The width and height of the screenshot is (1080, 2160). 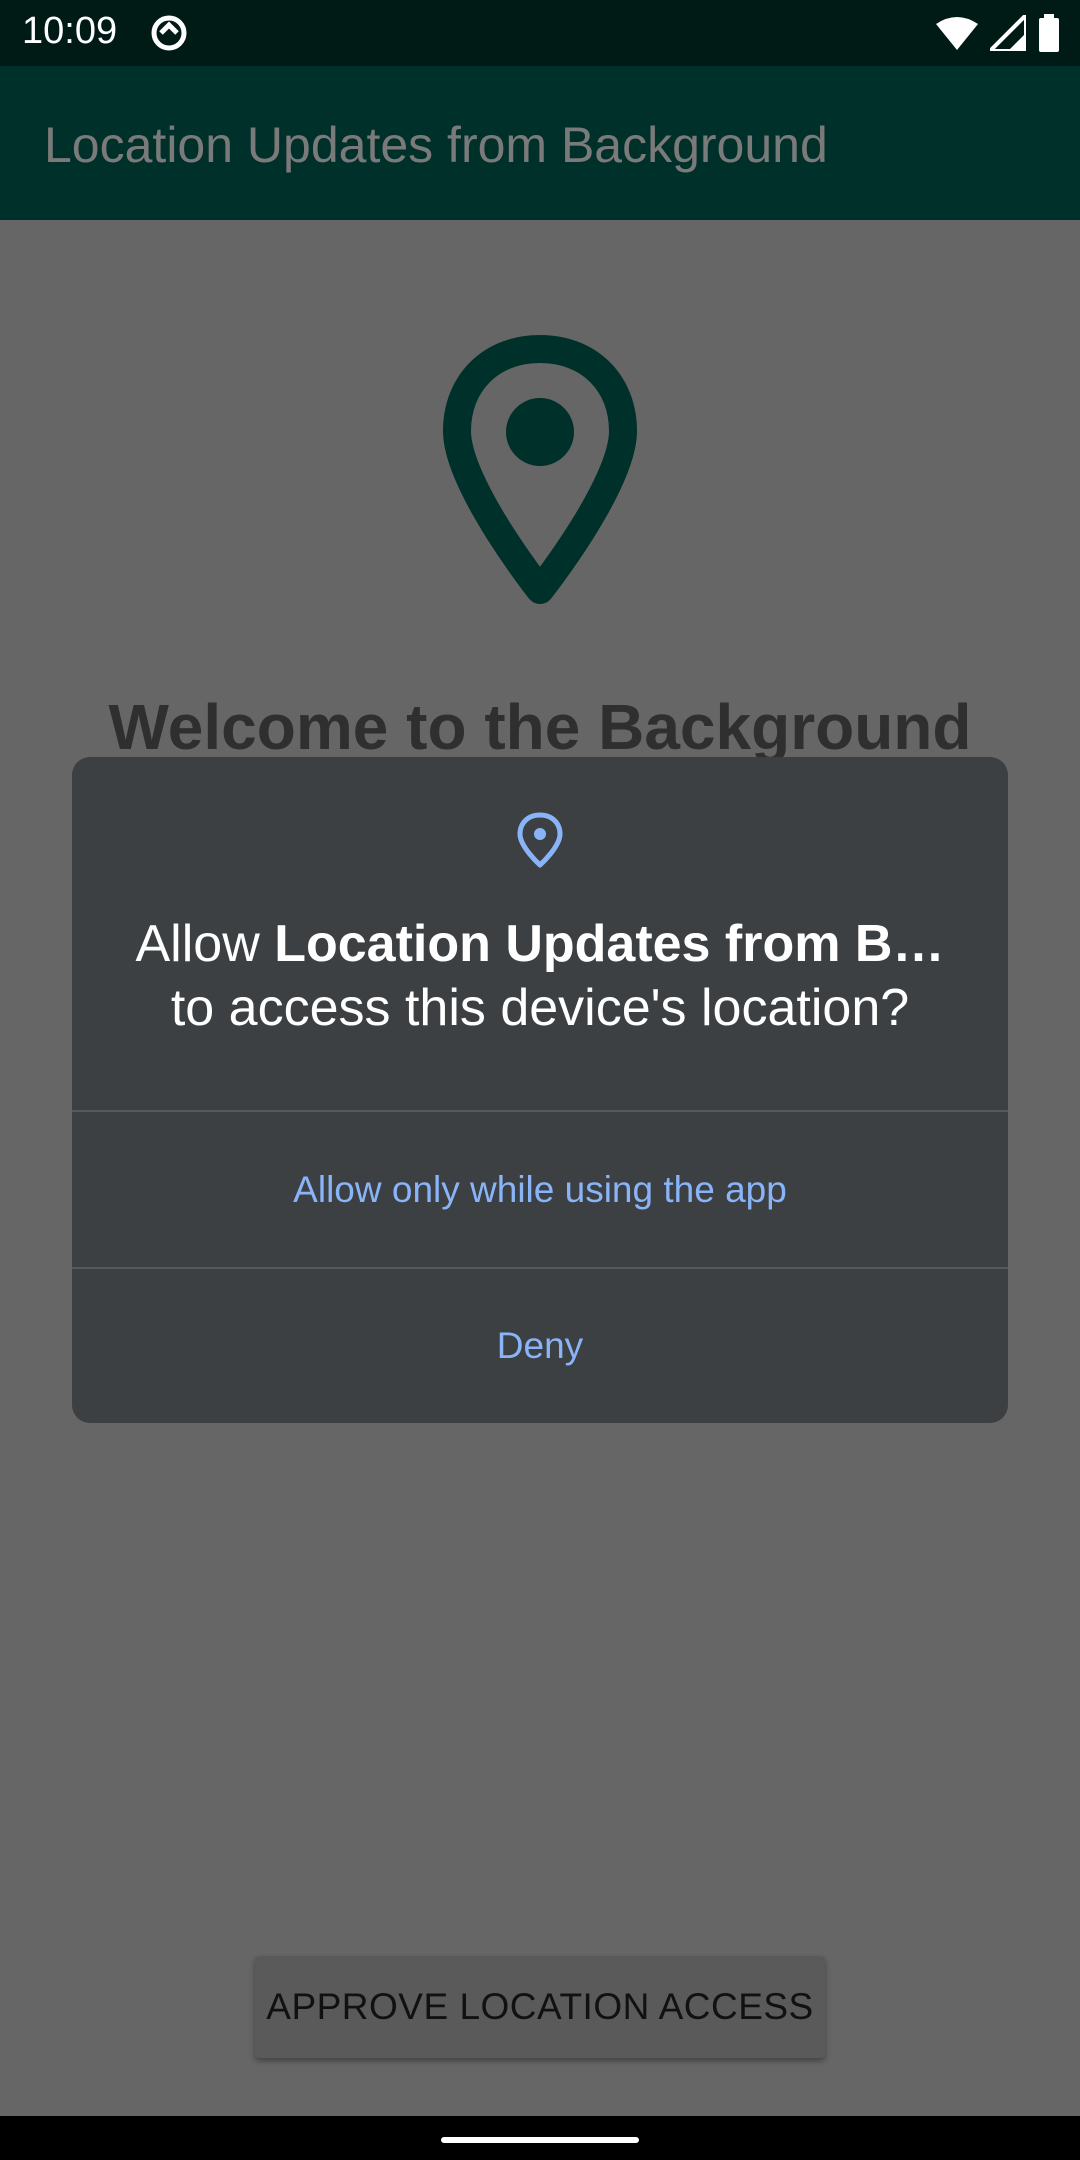 I want to click on navigation-bar, so click(x=540, y=2138).